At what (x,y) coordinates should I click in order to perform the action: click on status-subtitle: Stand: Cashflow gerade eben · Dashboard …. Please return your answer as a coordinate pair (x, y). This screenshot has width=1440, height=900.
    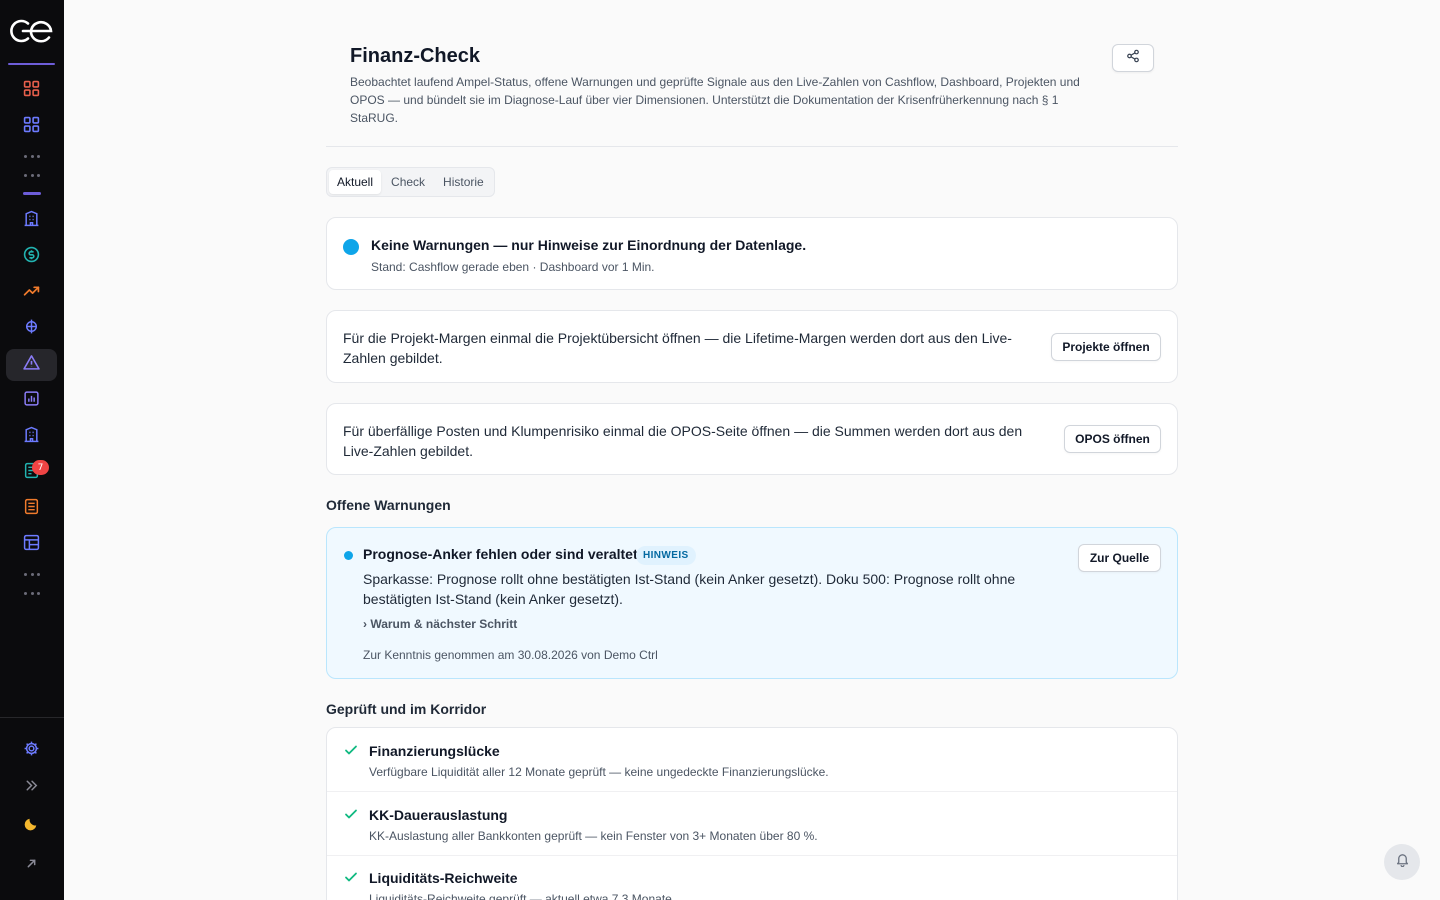
    Looking at the image, I should click on (513, 267).